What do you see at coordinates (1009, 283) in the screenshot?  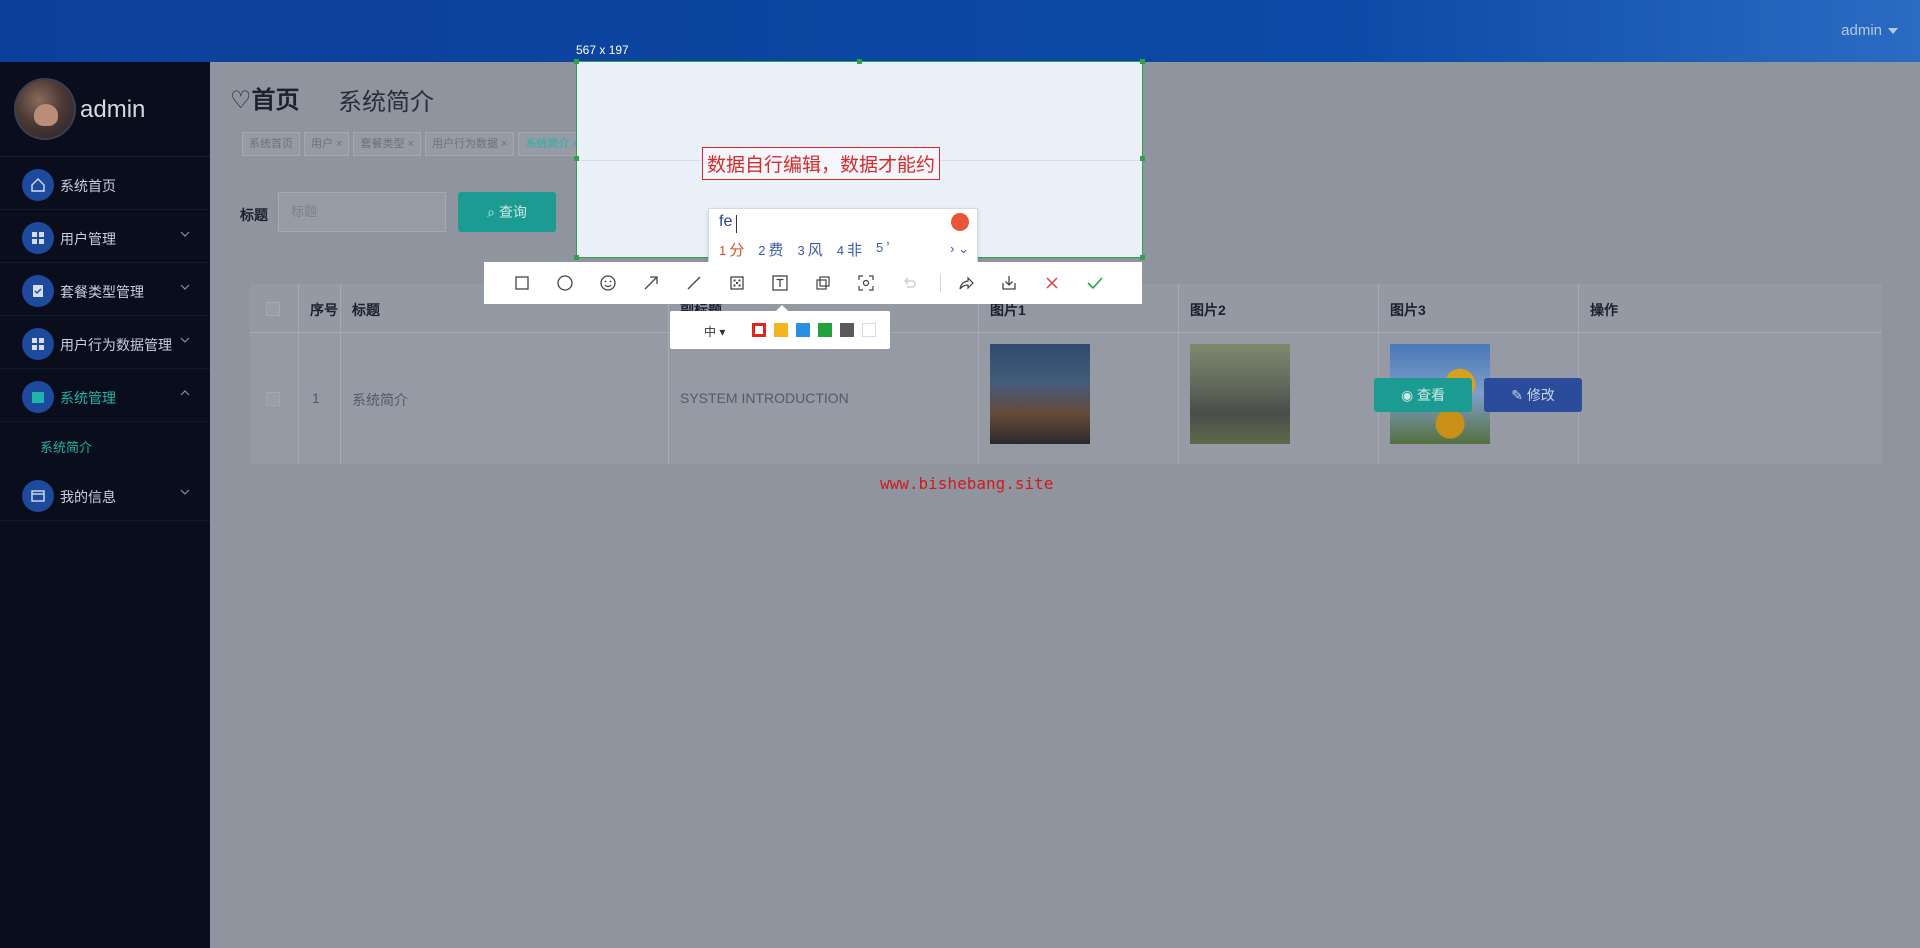 I see `download-icon` at bounding box center [1009, 283].